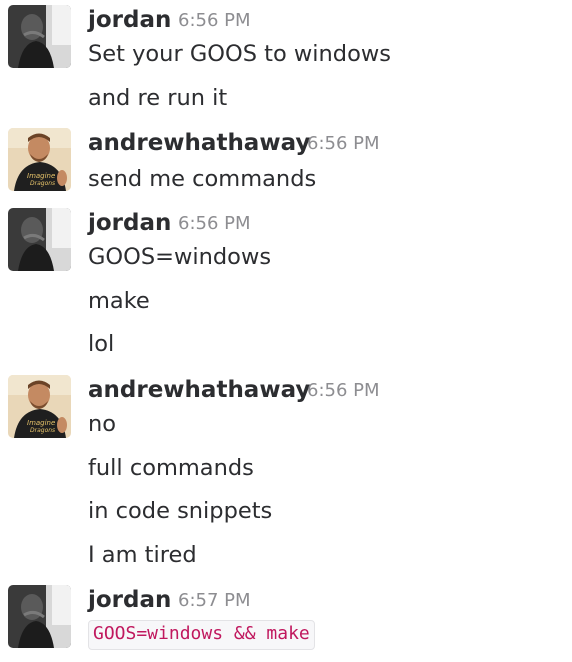 The height and width of the screenshot is (662, 572). I want to click on code-snippet: GOOS=windows && make, so click(201, 635).